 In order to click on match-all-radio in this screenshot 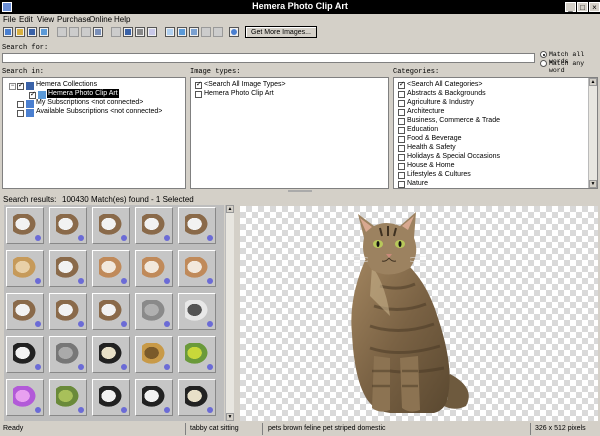, I will do `click(543, 54)`.